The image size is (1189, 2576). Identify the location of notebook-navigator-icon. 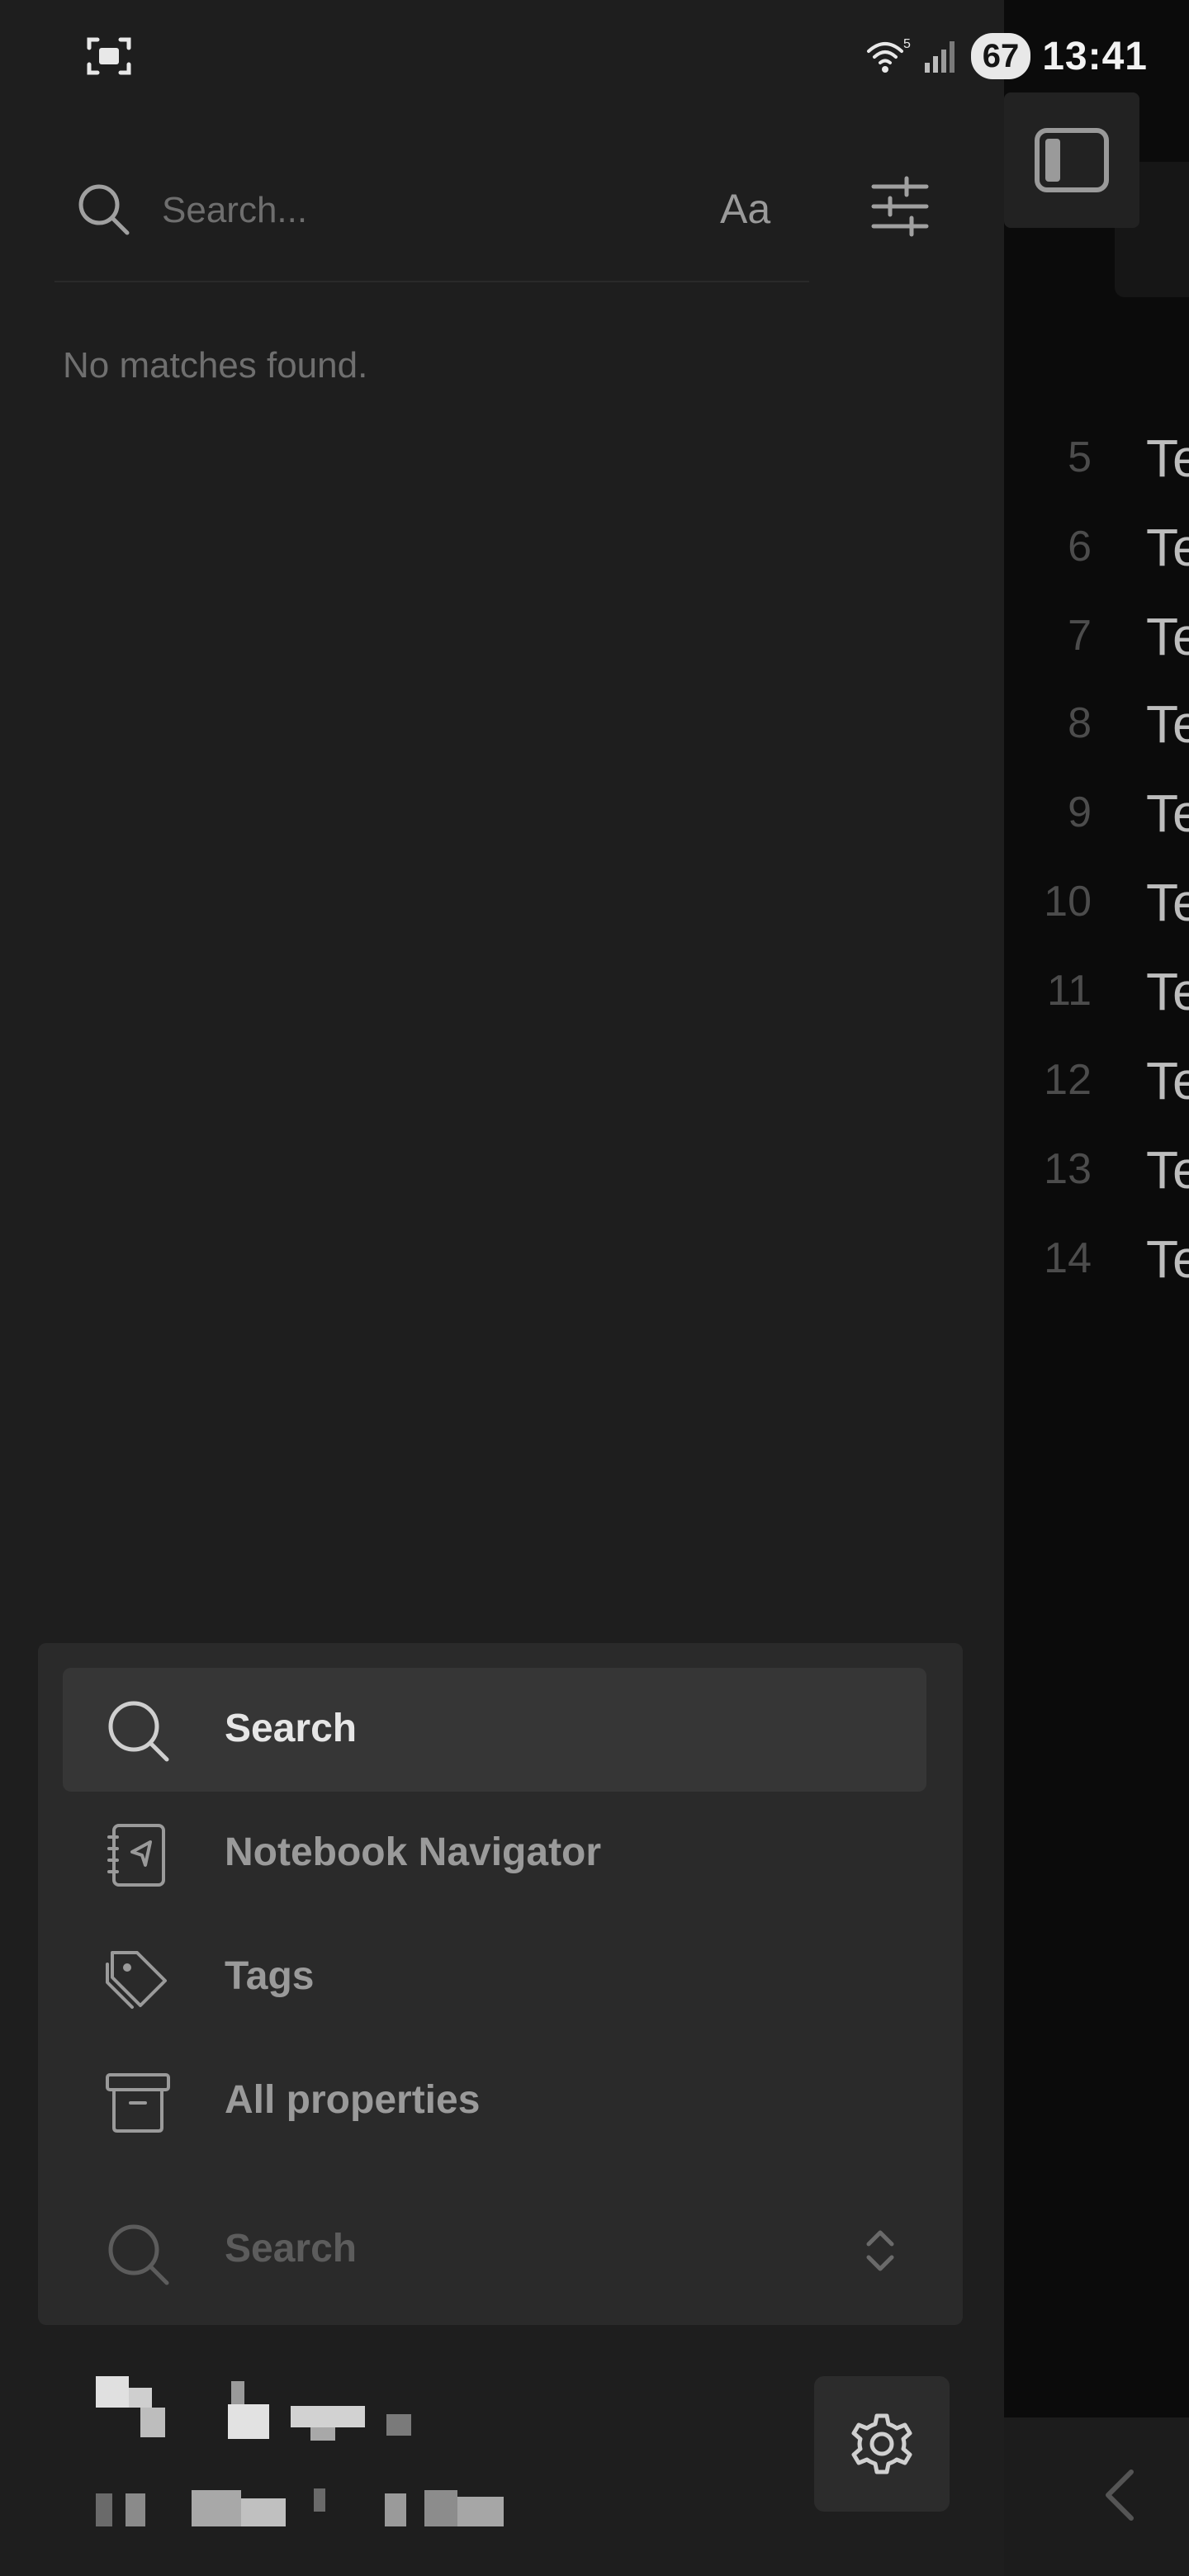
(136, 1855).